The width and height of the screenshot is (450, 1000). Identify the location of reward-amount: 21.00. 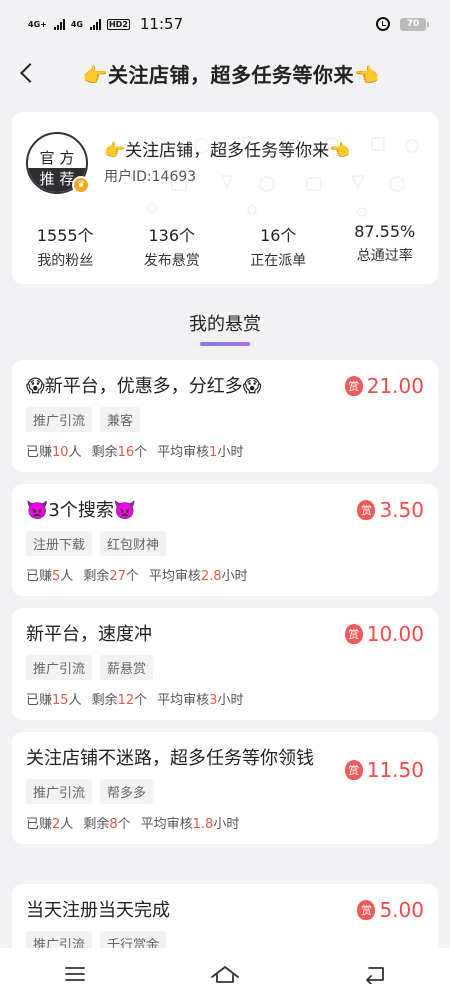
(395, 386).